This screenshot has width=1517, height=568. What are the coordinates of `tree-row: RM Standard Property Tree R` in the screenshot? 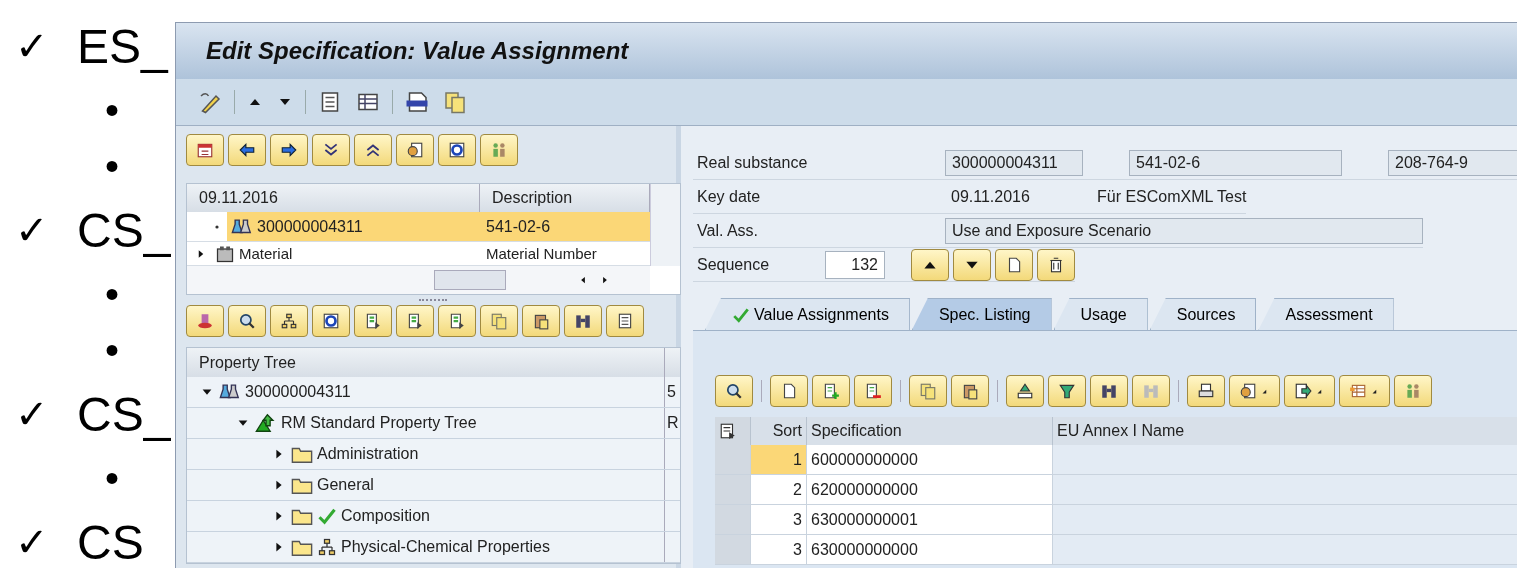 It's located at (433, 423).